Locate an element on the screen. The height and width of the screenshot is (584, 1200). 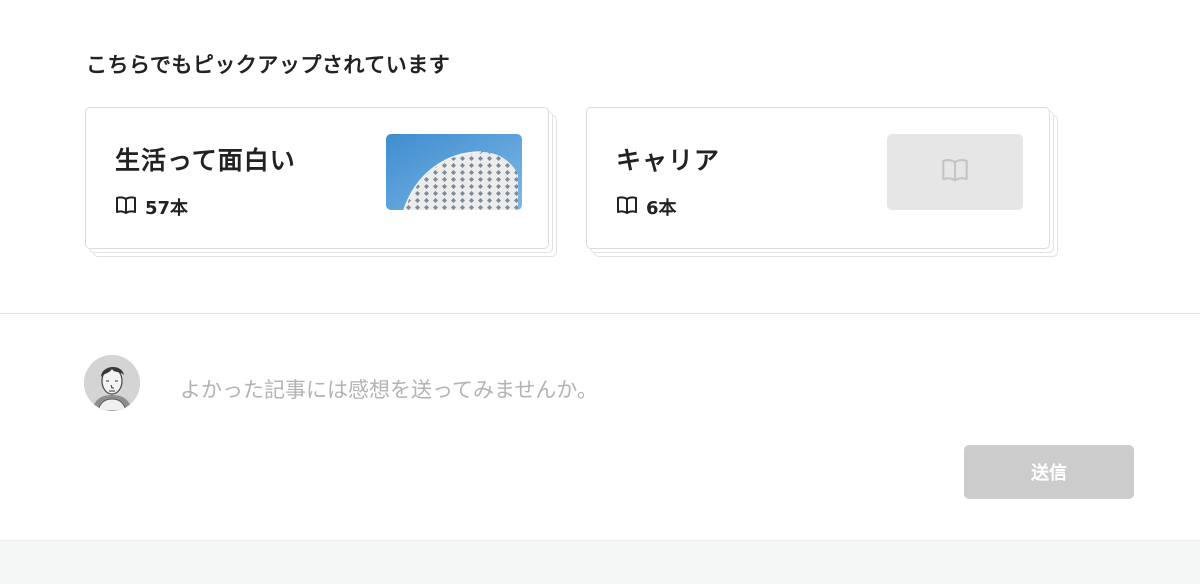
article-count-label: 57本 is located at coordinates (167, 208).